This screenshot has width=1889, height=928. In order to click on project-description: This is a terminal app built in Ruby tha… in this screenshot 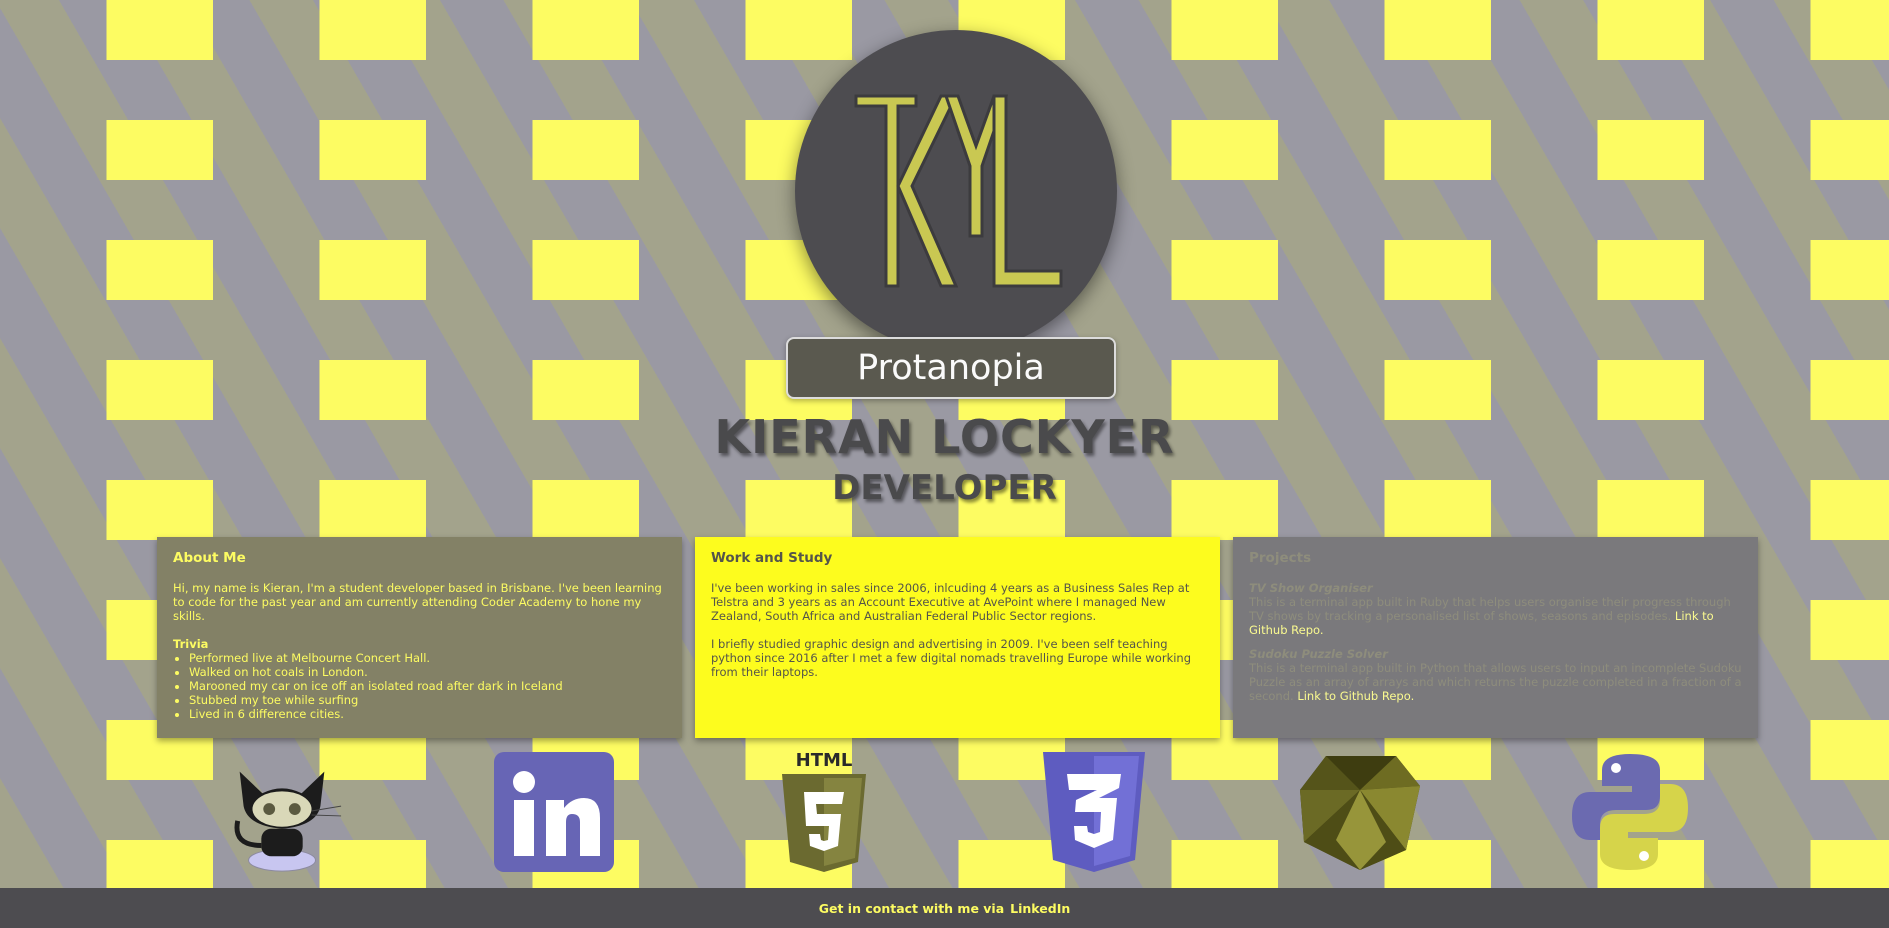, I will do `click(1495, 616)`.